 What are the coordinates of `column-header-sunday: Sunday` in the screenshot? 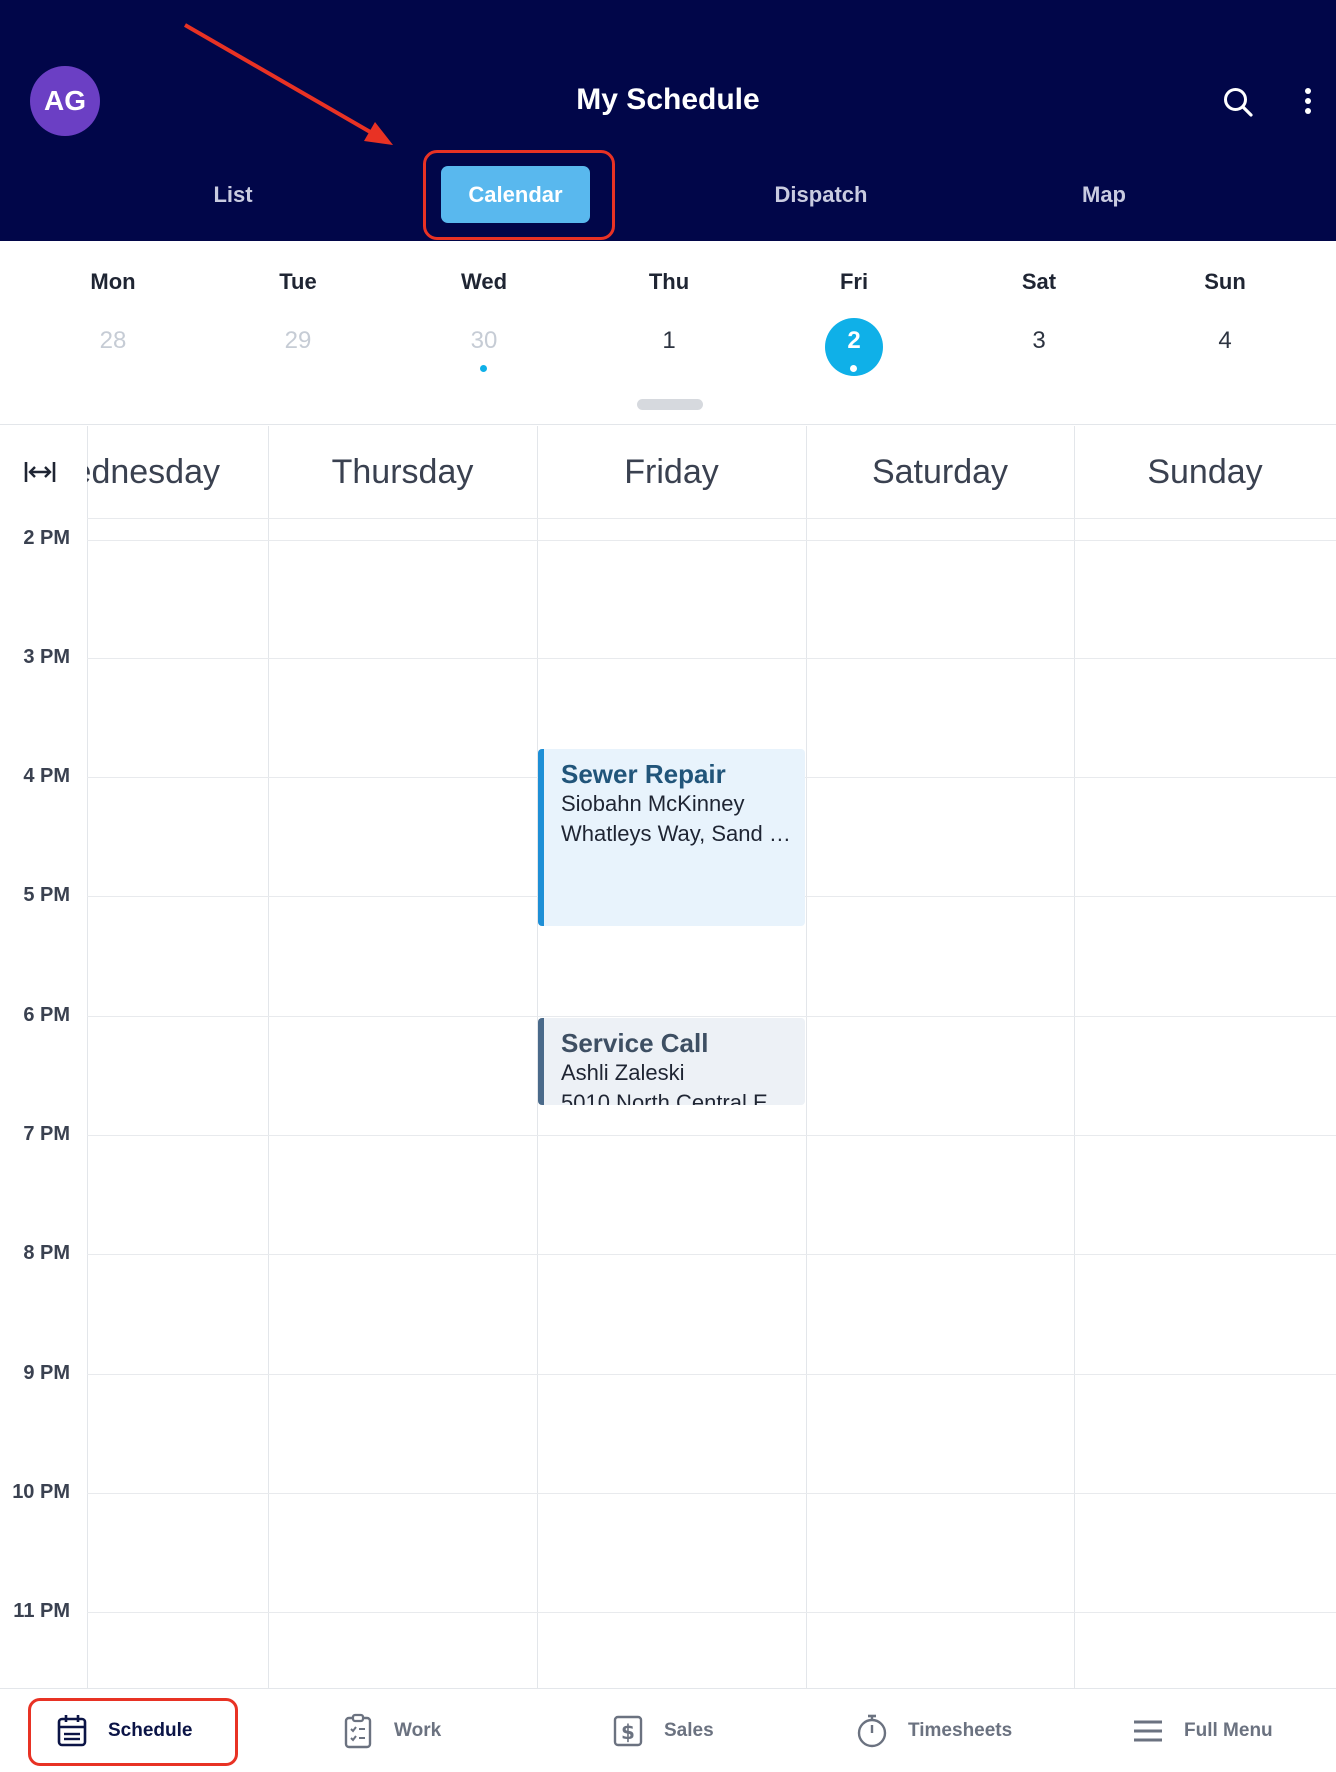 It's located at (1205, 471).